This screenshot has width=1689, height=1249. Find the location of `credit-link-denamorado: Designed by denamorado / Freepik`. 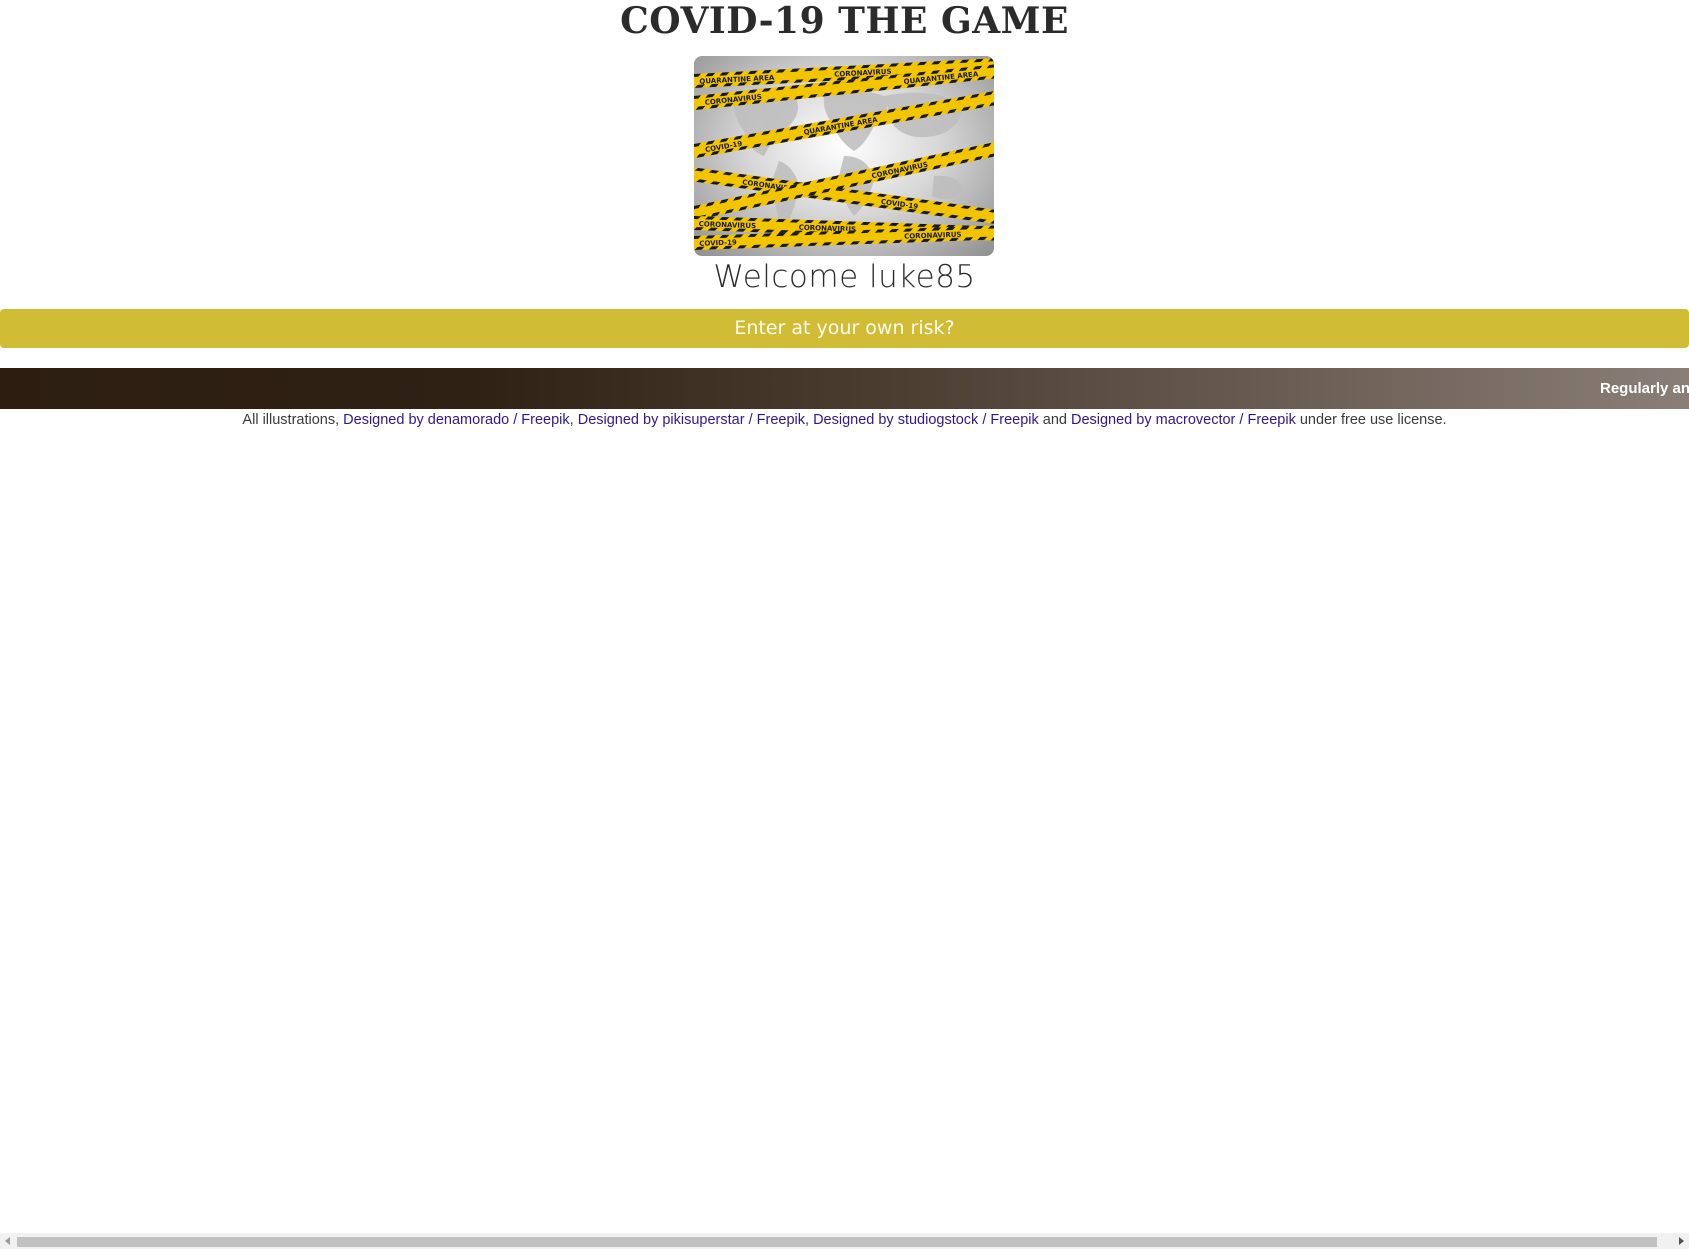

credit-link-denamorado: Designed by denamorado / Freepik is located at coordinates (456, 420).